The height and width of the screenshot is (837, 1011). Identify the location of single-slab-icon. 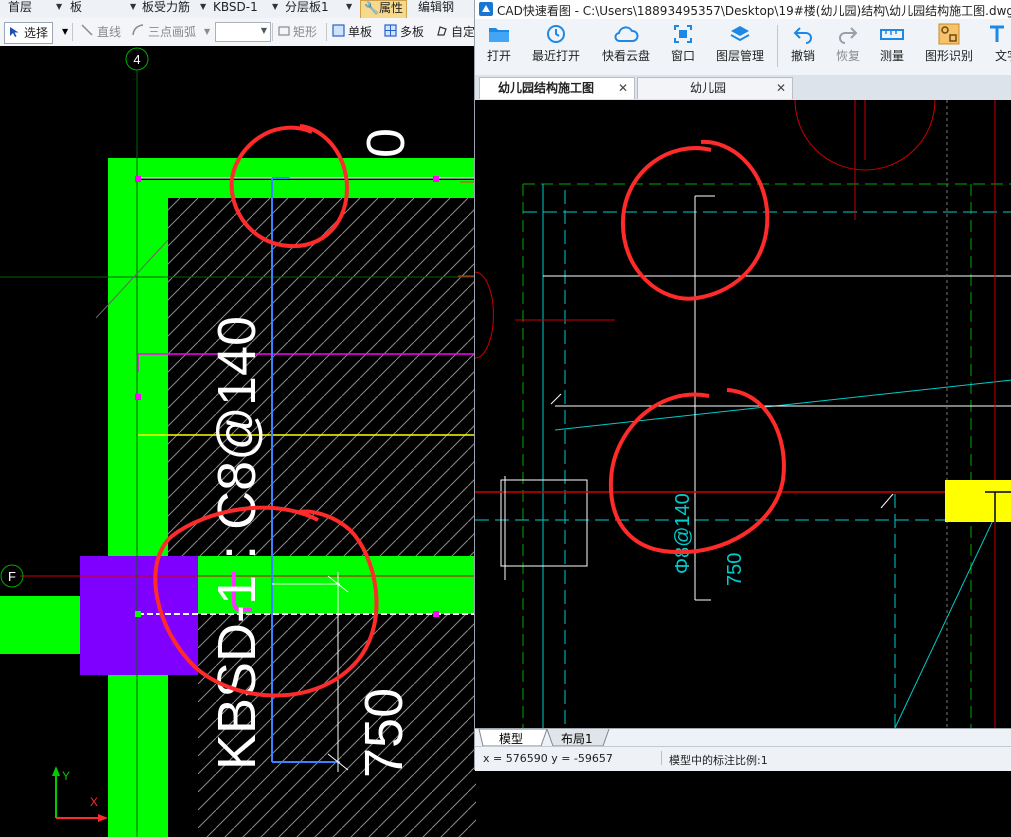
(338, 33).